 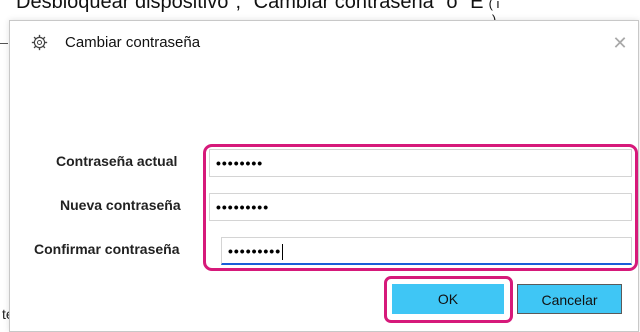 I want to click on info-icon: ( i ), so click(x=494, y=13).